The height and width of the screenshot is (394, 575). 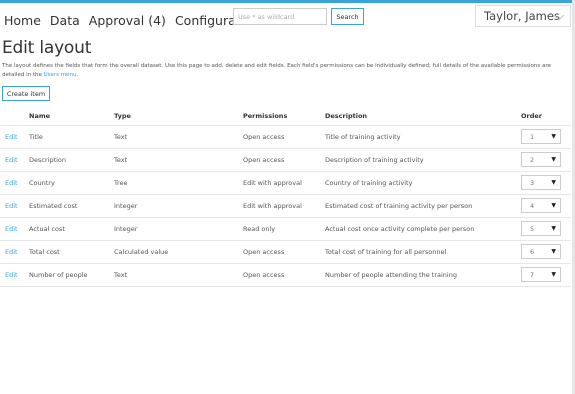 I want to click on create-item-button: Create item, so click(x=26, y=93).